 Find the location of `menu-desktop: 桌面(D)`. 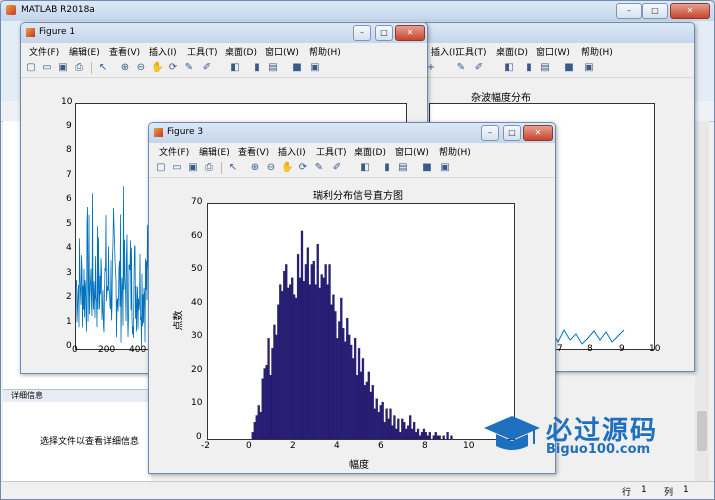

menu-desktop: 桌面(D) is located at coordinates (512, 51).